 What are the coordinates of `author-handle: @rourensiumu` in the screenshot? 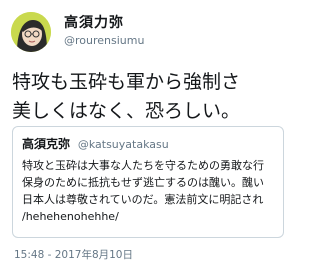 It's located at (104, 40).